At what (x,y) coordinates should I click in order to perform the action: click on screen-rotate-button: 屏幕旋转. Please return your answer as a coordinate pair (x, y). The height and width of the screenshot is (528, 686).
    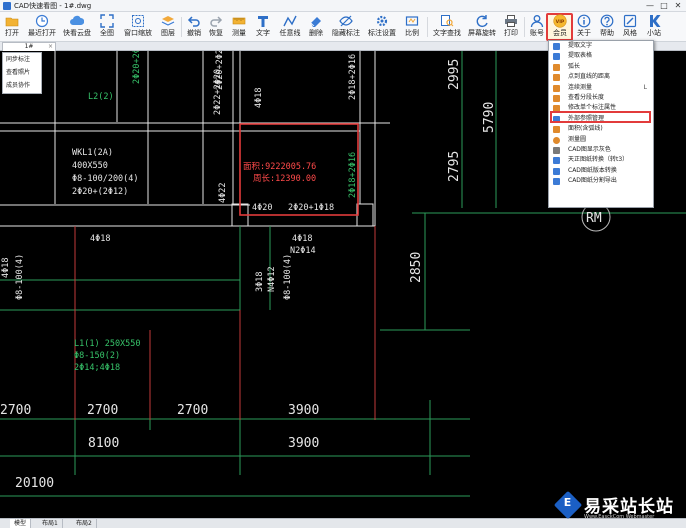
    Looking at the image, I should click on (482, 27).